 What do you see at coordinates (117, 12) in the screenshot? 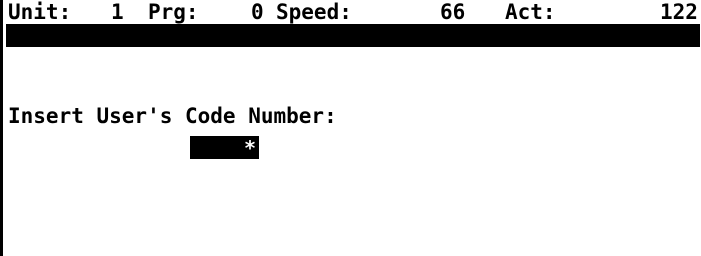
I see `unit-value: 1` at bounding box center [117, 12].